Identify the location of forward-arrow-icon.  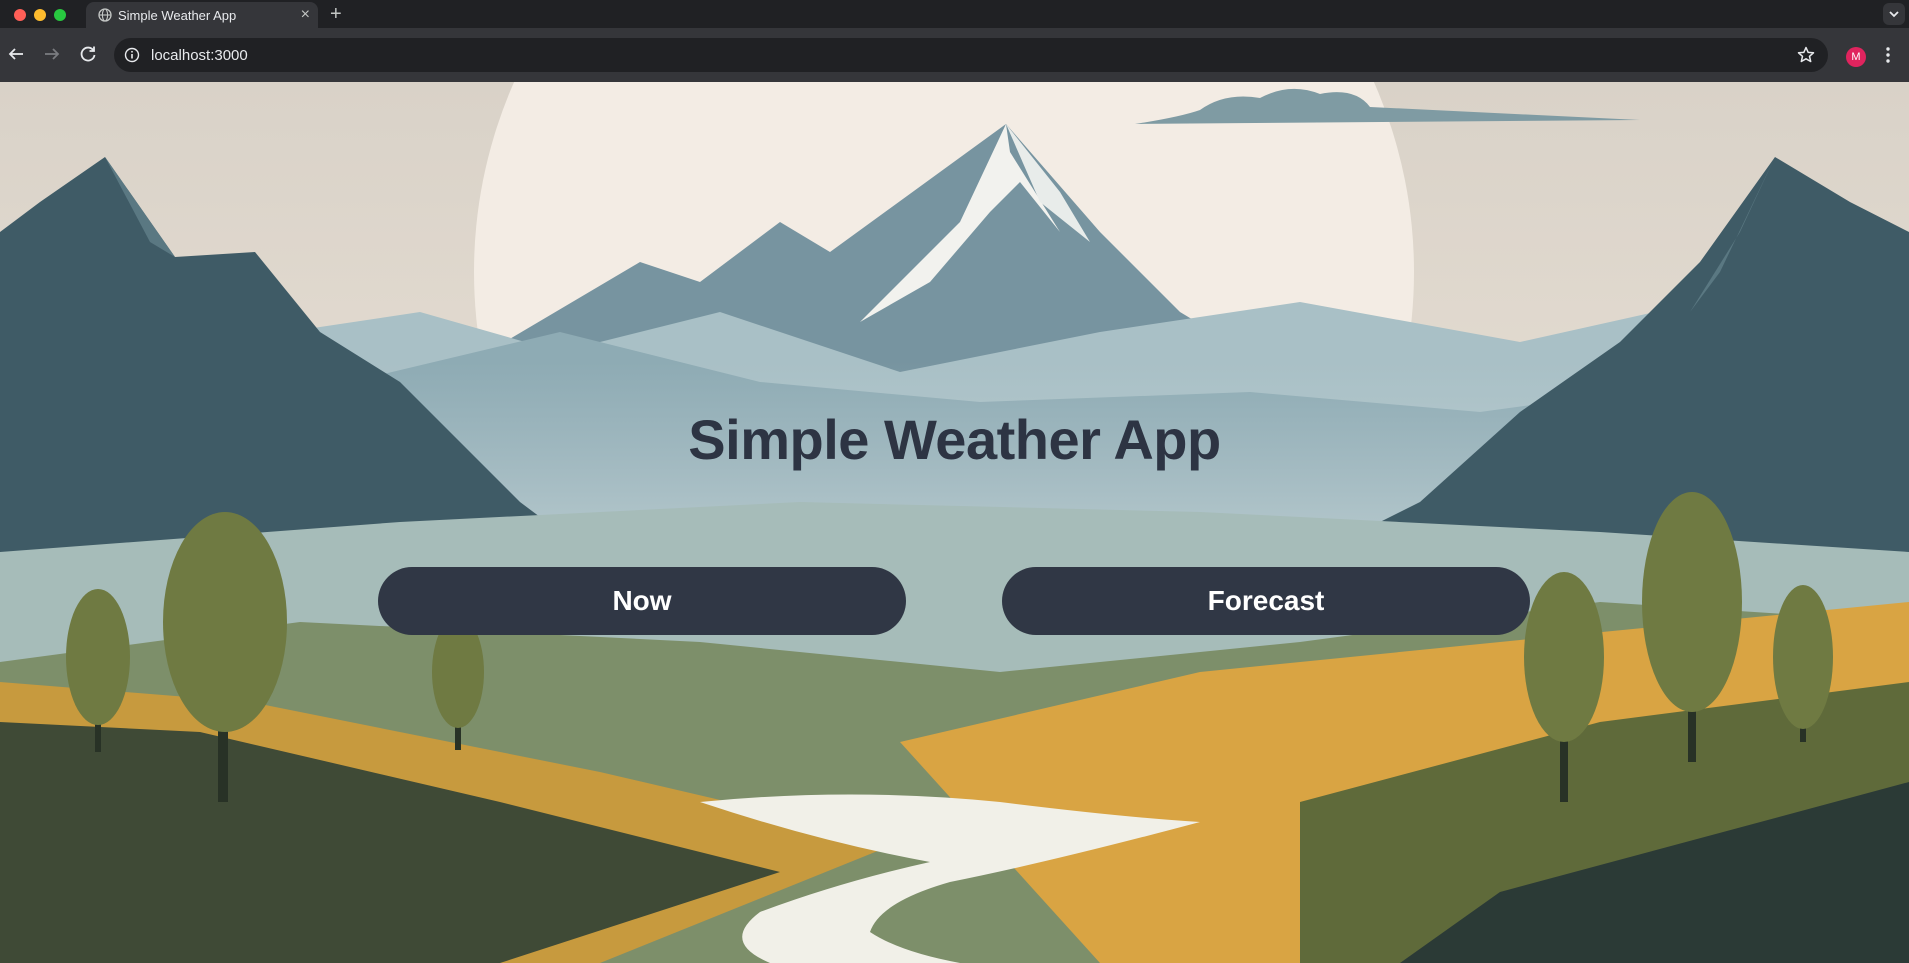
(52, 54).